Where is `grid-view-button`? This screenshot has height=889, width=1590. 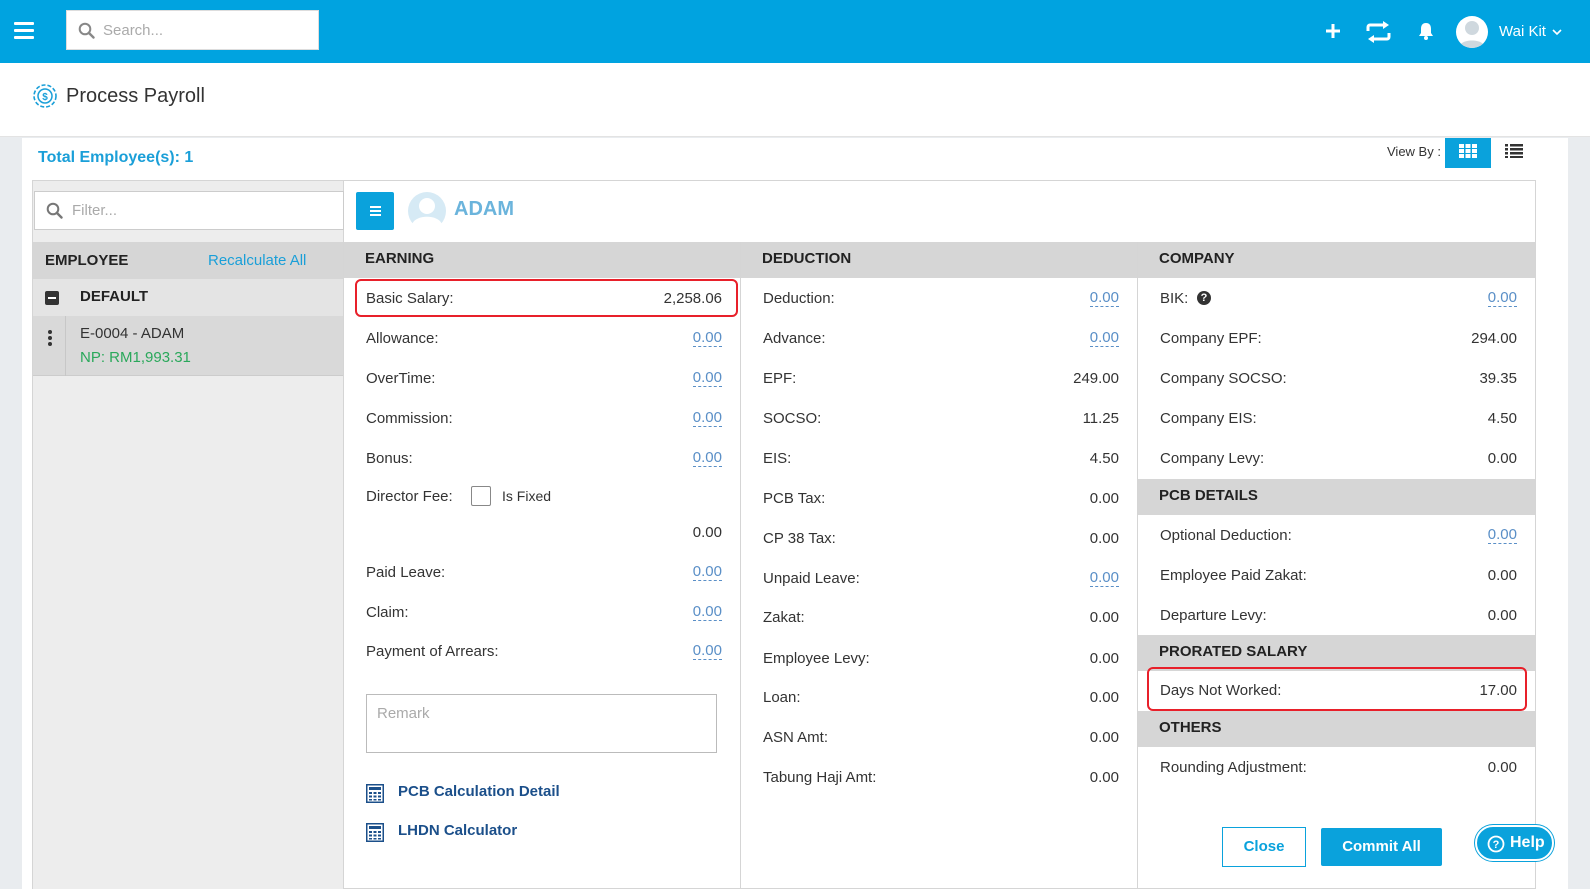
grid-view-button is located at coordinates (1468, 153).